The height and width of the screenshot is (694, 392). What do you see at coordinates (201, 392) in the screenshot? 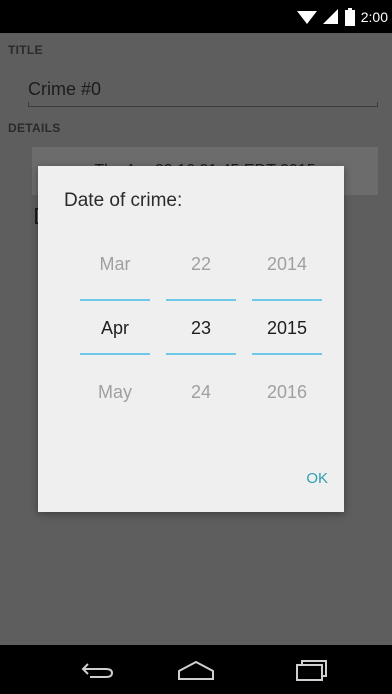
I see `day-next-value: 24` at bounding box center [201, 392].